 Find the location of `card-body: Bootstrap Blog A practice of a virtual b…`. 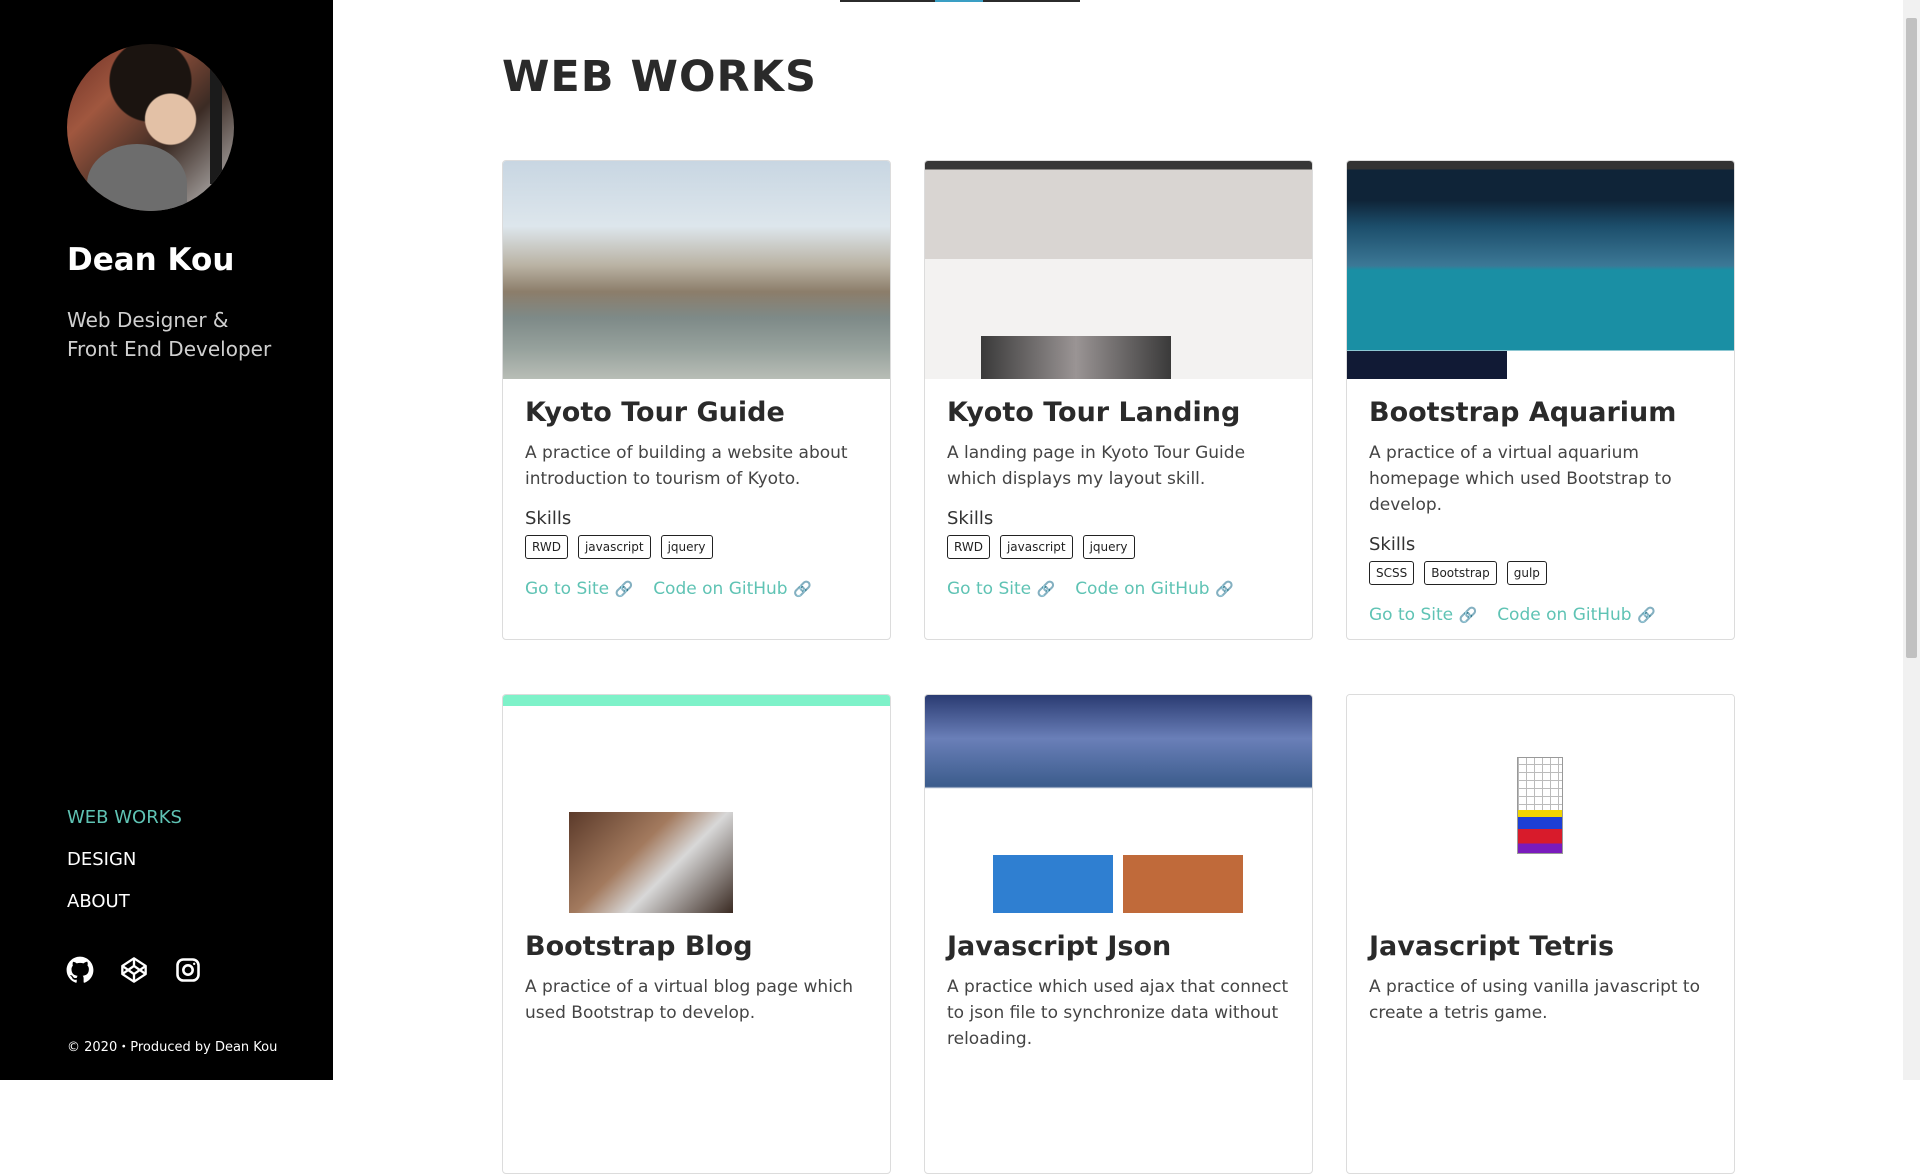

card-body: Bootstrap Blog A practice of a virtual b… is located at coordinates (696, 978).